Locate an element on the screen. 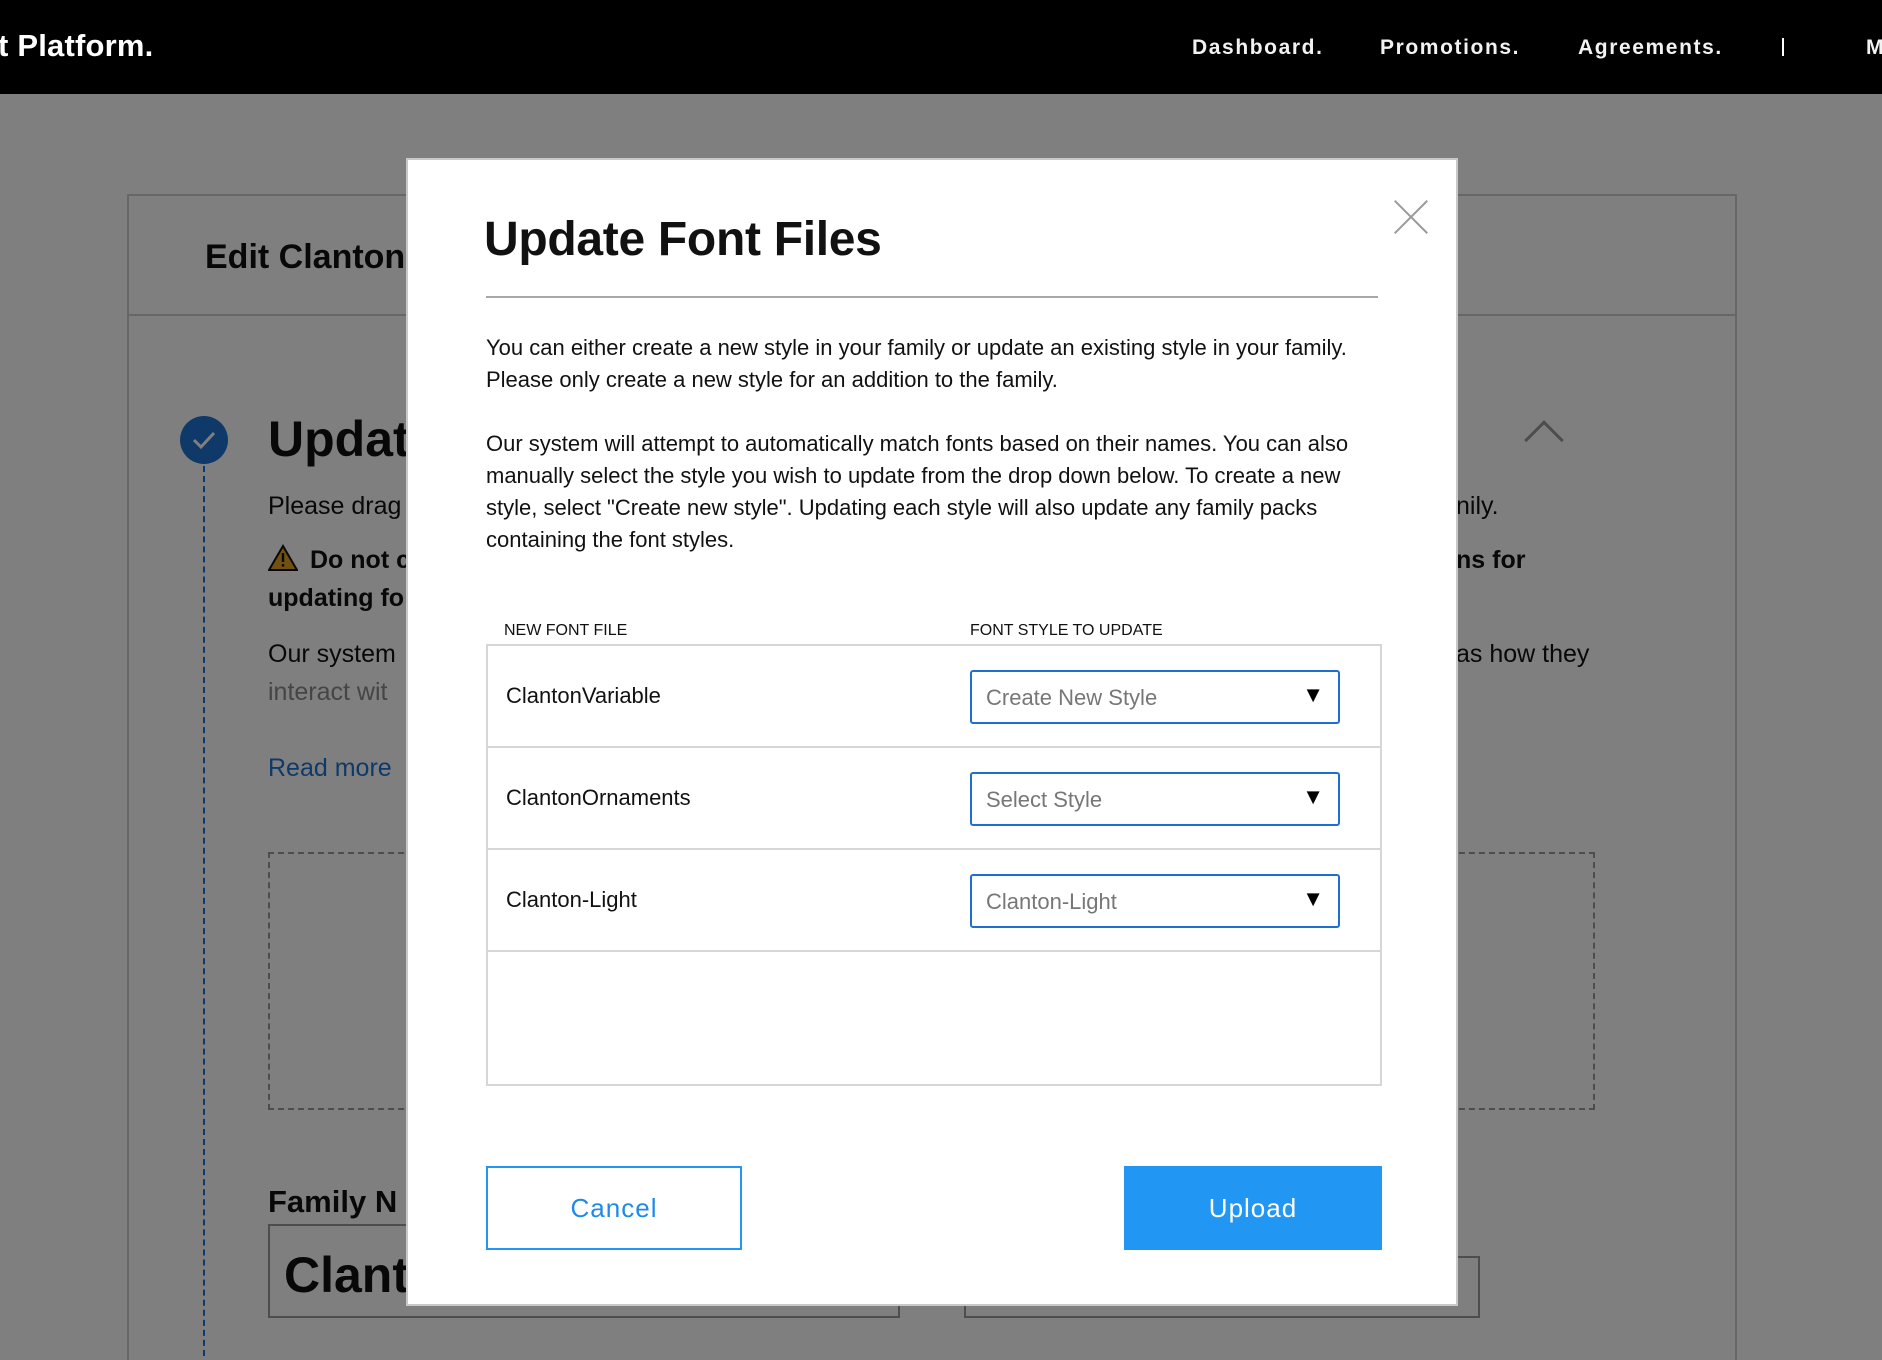 The width and height of the screenshot is (1882, 1360). select-value: Clanton-Light is located at coordinates (1051, 901).